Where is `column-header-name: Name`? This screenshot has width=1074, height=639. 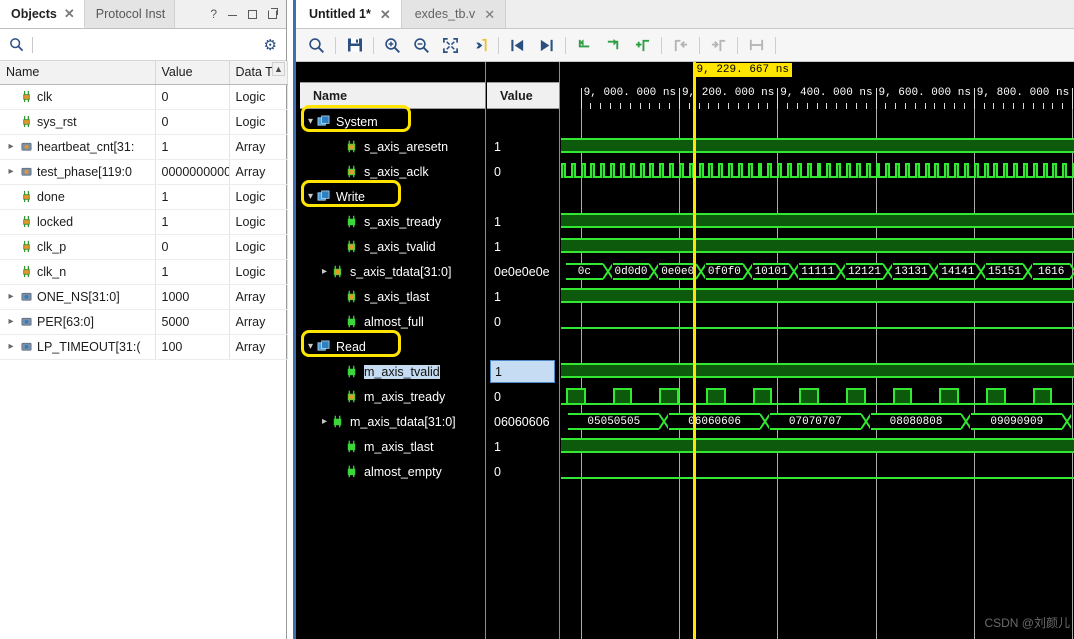 column-header-name: Name is located at coordinates (78, 73).